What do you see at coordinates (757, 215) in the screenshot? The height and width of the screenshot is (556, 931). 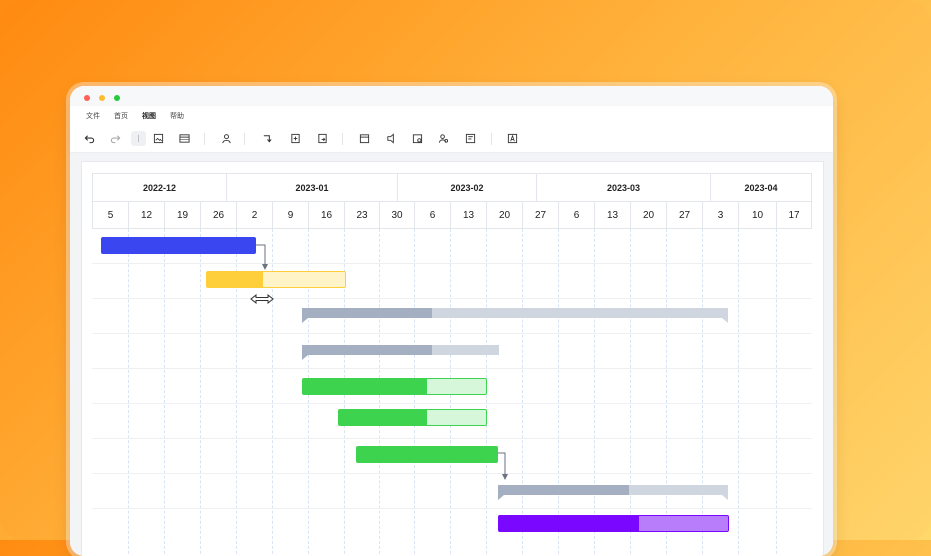 I see `day-header: 10` at bounding box center [757, 215].